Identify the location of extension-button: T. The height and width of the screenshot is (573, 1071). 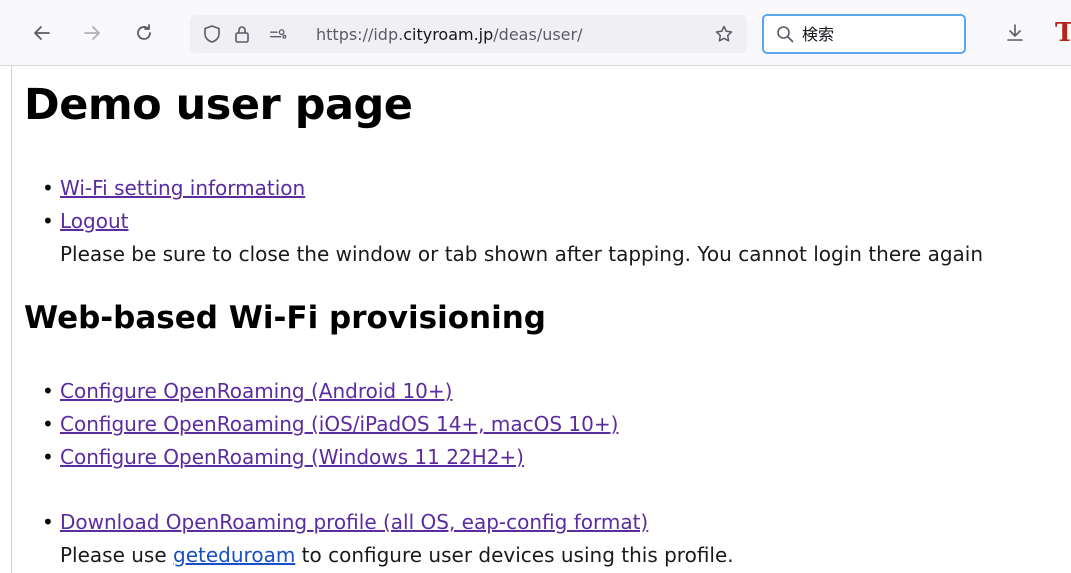
(1063, 33).